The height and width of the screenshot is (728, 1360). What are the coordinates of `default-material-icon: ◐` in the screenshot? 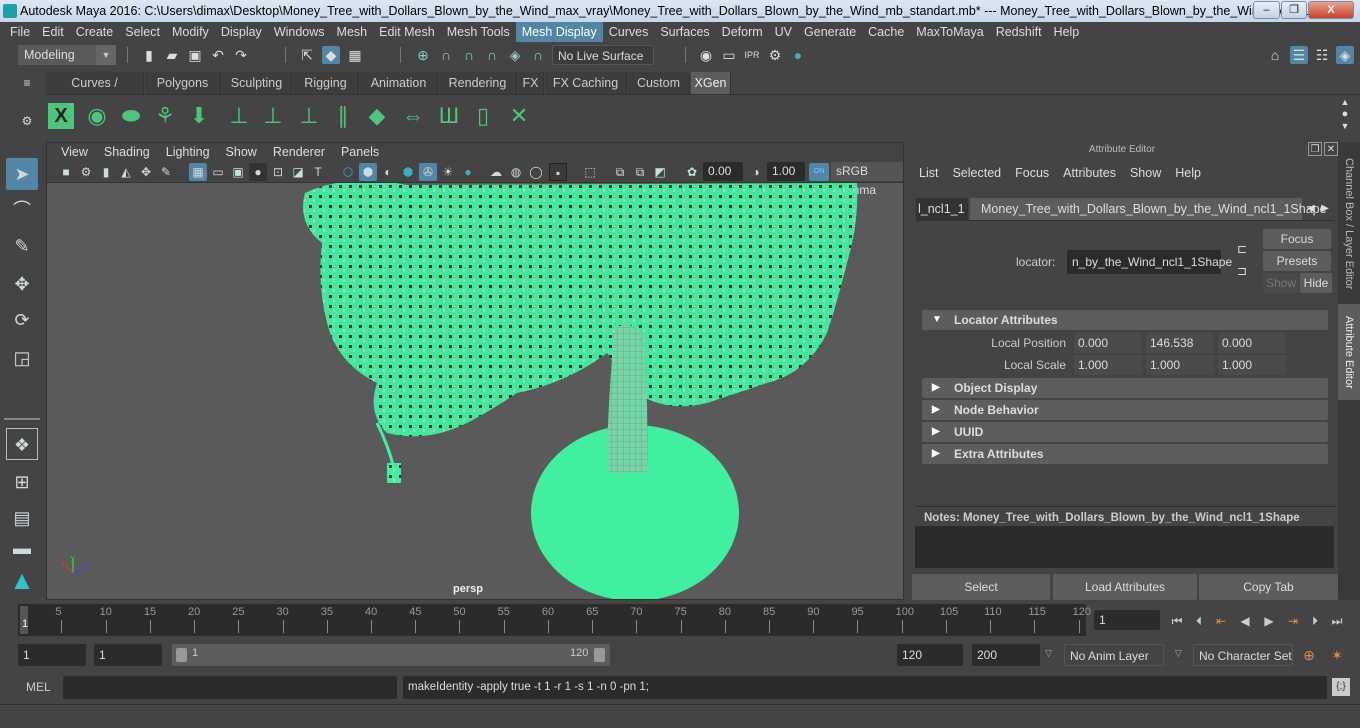 It's located at (388, 172).